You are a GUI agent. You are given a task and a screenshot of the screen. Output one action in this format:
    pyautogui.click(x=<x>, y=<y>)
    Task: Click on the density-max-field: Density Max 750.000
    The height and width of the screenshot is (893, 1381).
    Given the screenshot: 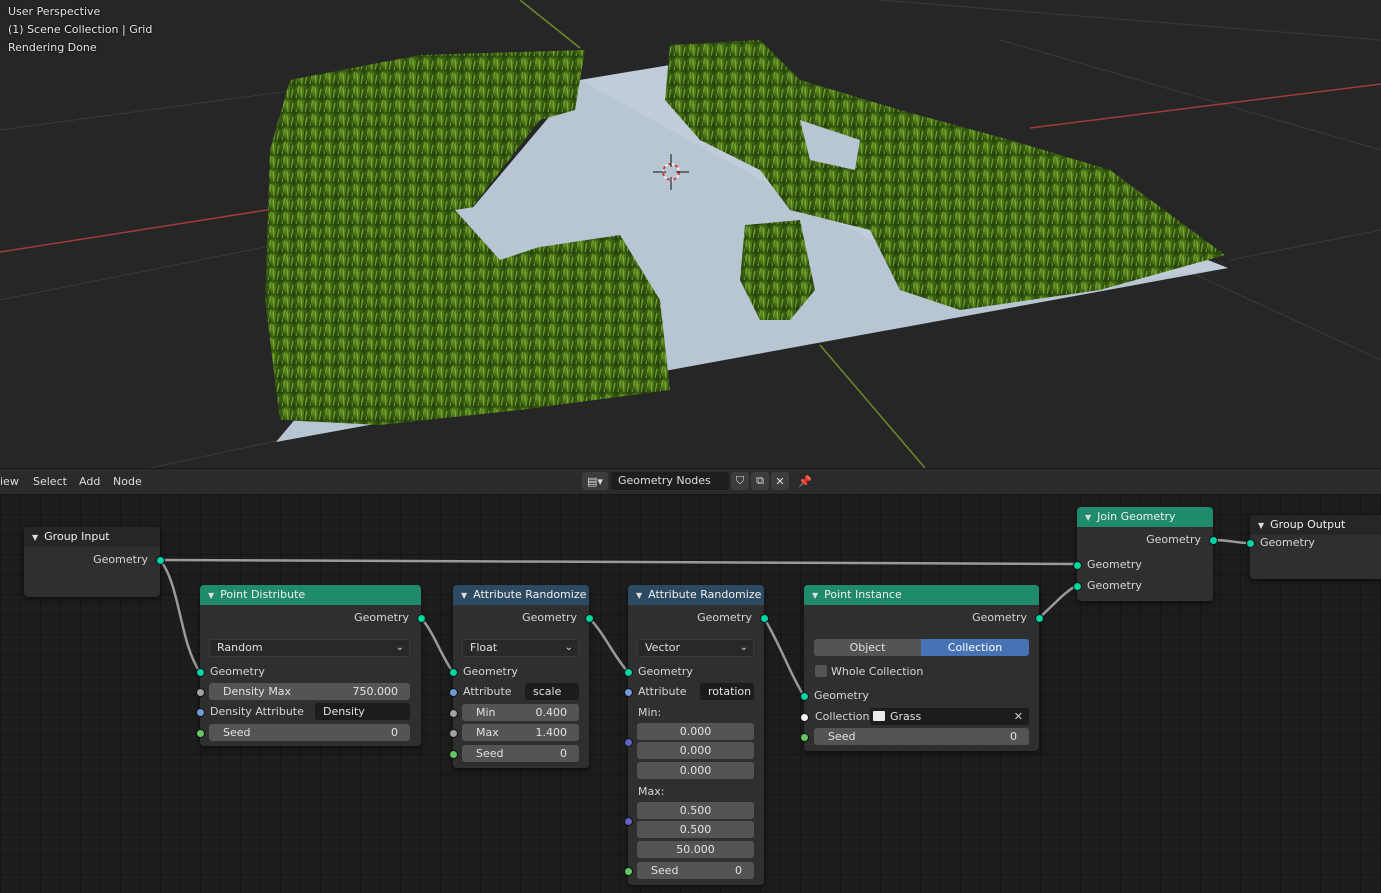 What is the action you would take?
    pyautogui.click(x=309, y=691)
    